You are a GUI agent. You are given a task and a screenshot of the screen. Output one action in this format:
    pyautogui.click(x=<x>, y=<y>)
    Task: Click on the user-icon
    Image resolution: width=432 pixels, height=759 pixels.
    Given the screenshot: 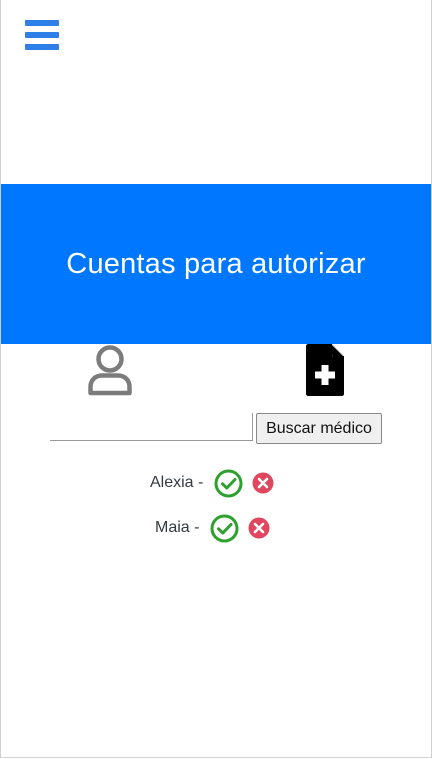 What is the action you would take?
    pyautogui.click(x=110, y=370)
    